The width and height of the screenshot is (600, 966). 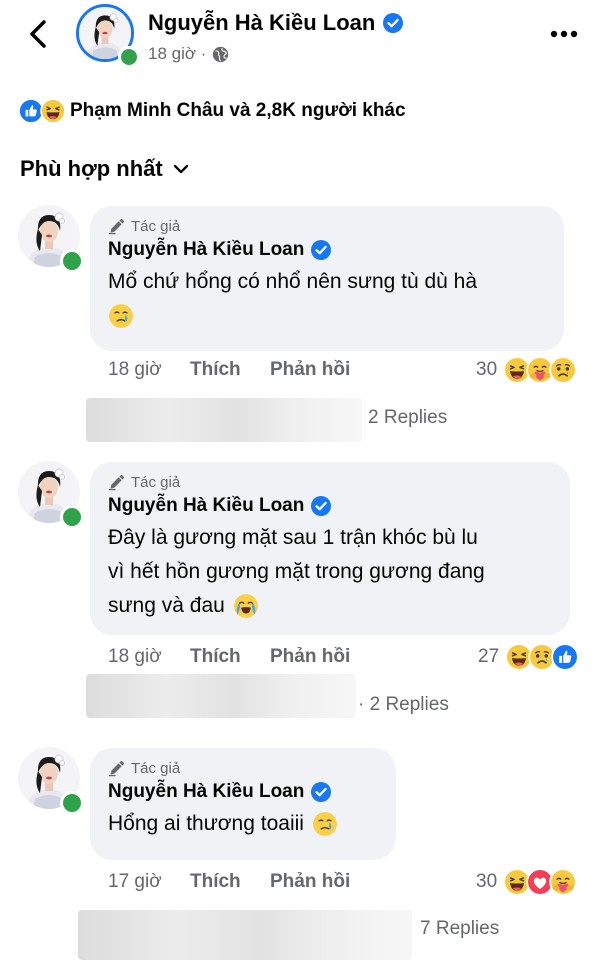 I want to click on reaction-summary-text: Phạm Minh Châu và 2,8K người khác, so click(x=238, y=110).